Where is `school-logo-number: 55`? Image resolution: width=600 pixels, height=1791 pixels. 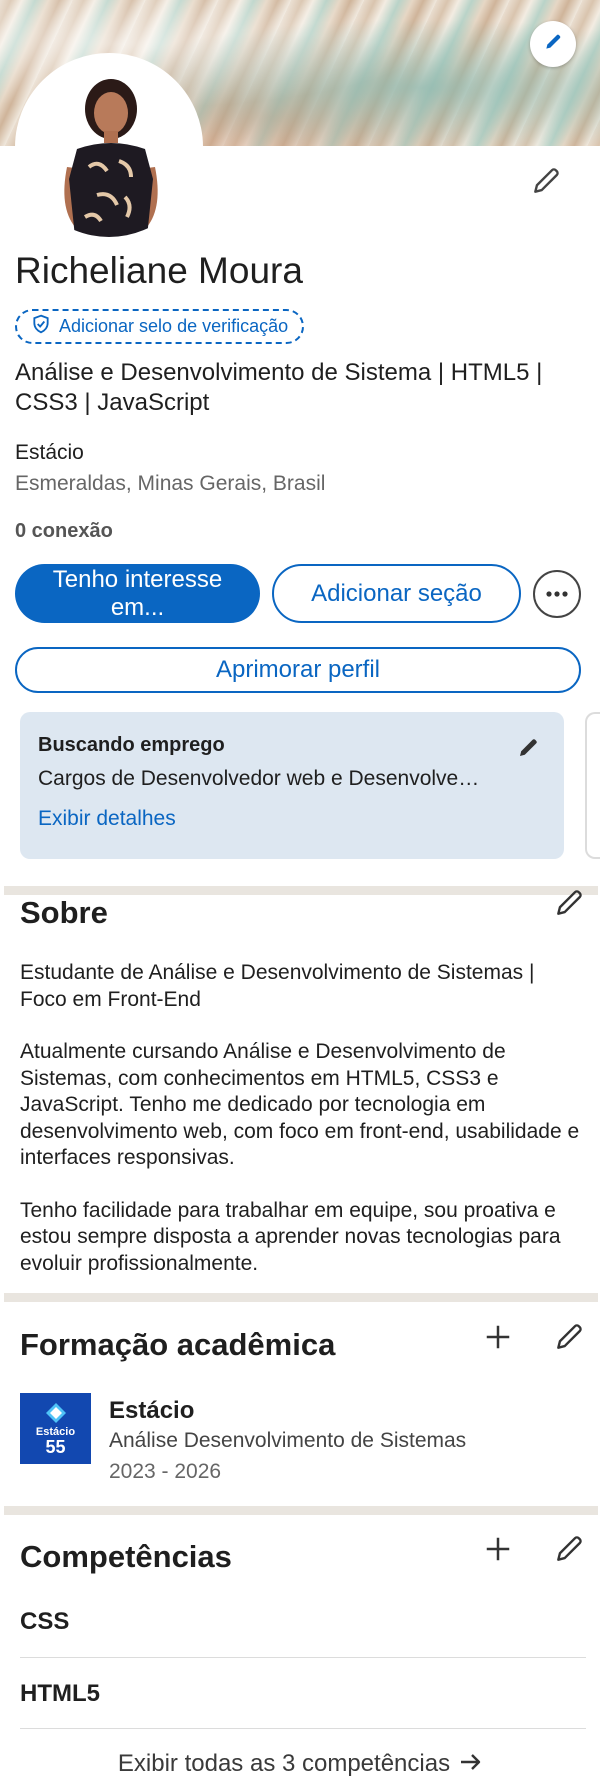
school-logo-number: 55 is located at coordinates (55, 1446).